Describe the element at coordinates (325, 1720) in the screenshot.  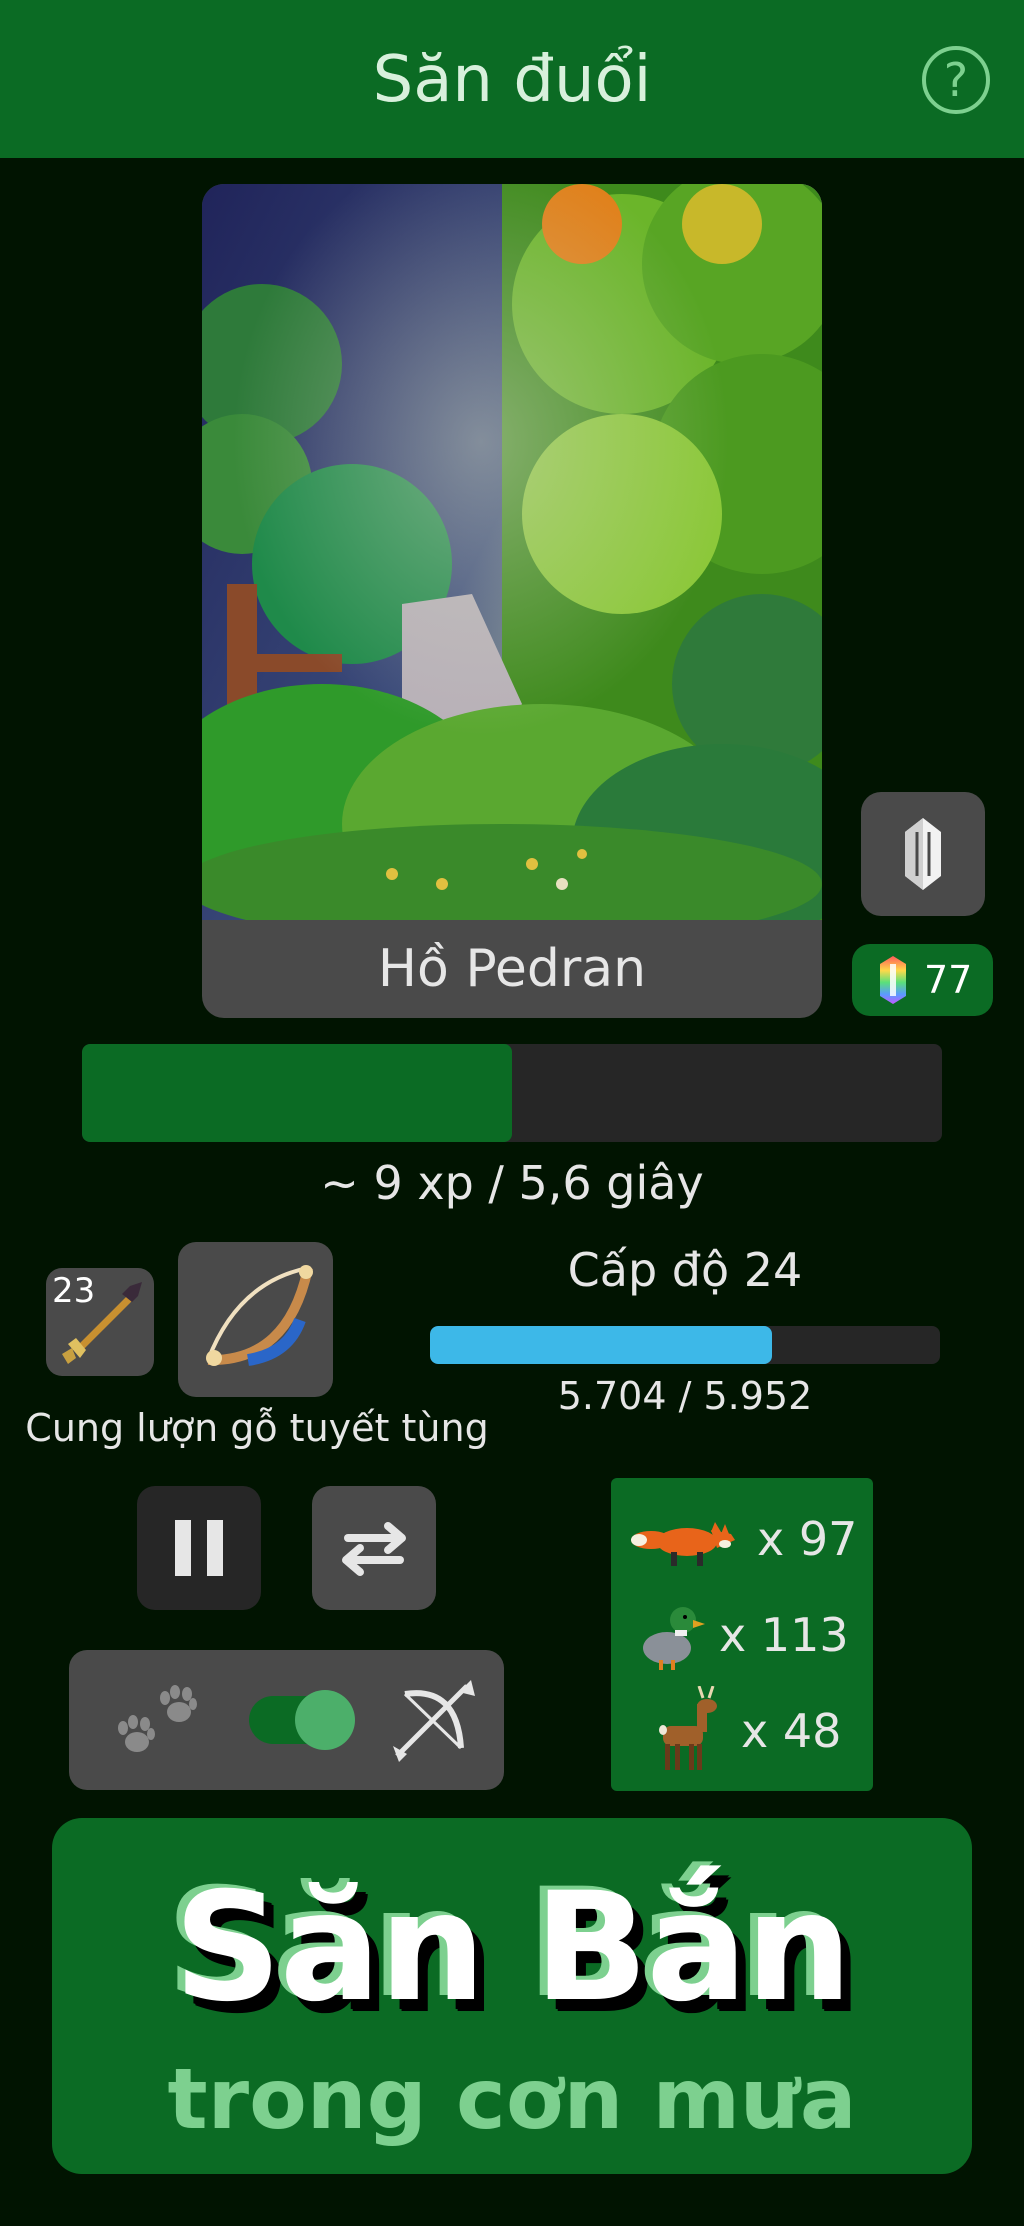
I see `toggle-knob` at that location.